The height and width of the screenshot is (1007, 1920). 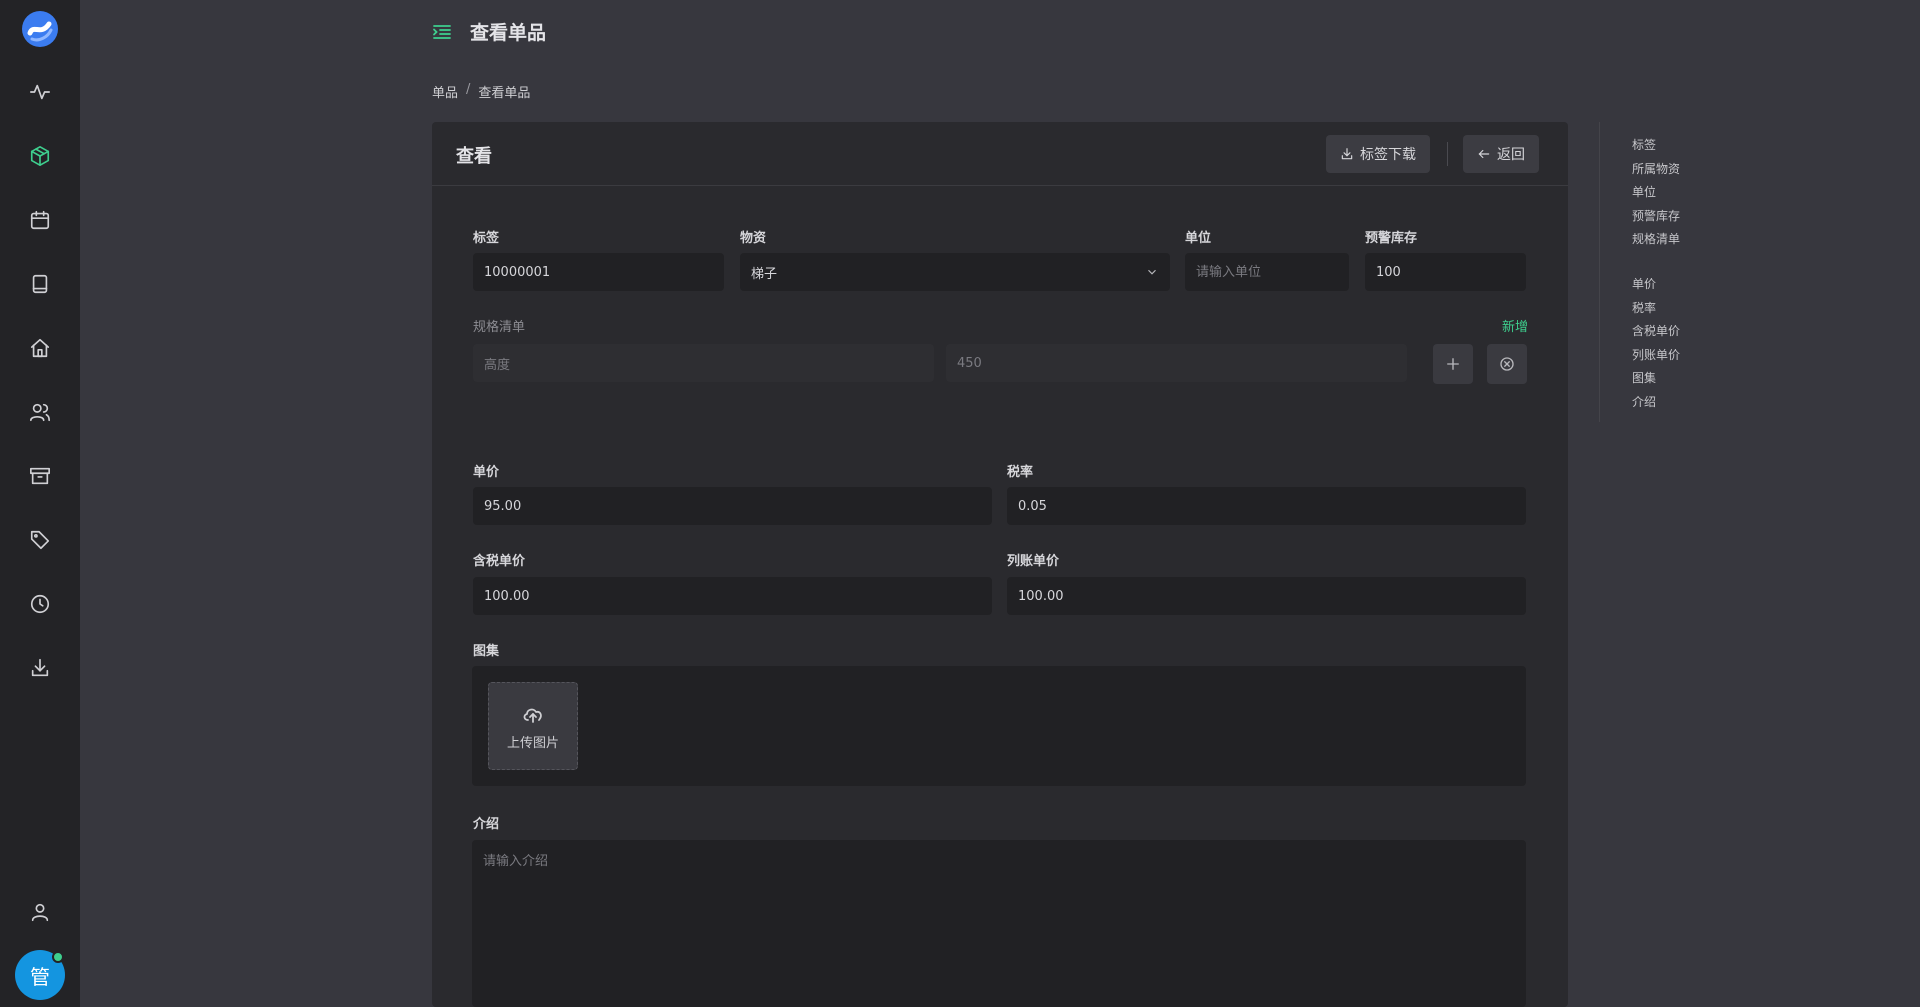 What do you see at coordinates (1033, 561) in the screenshot?
I see `list-price-label: 列账单价` at bounding box center [1033, 561].